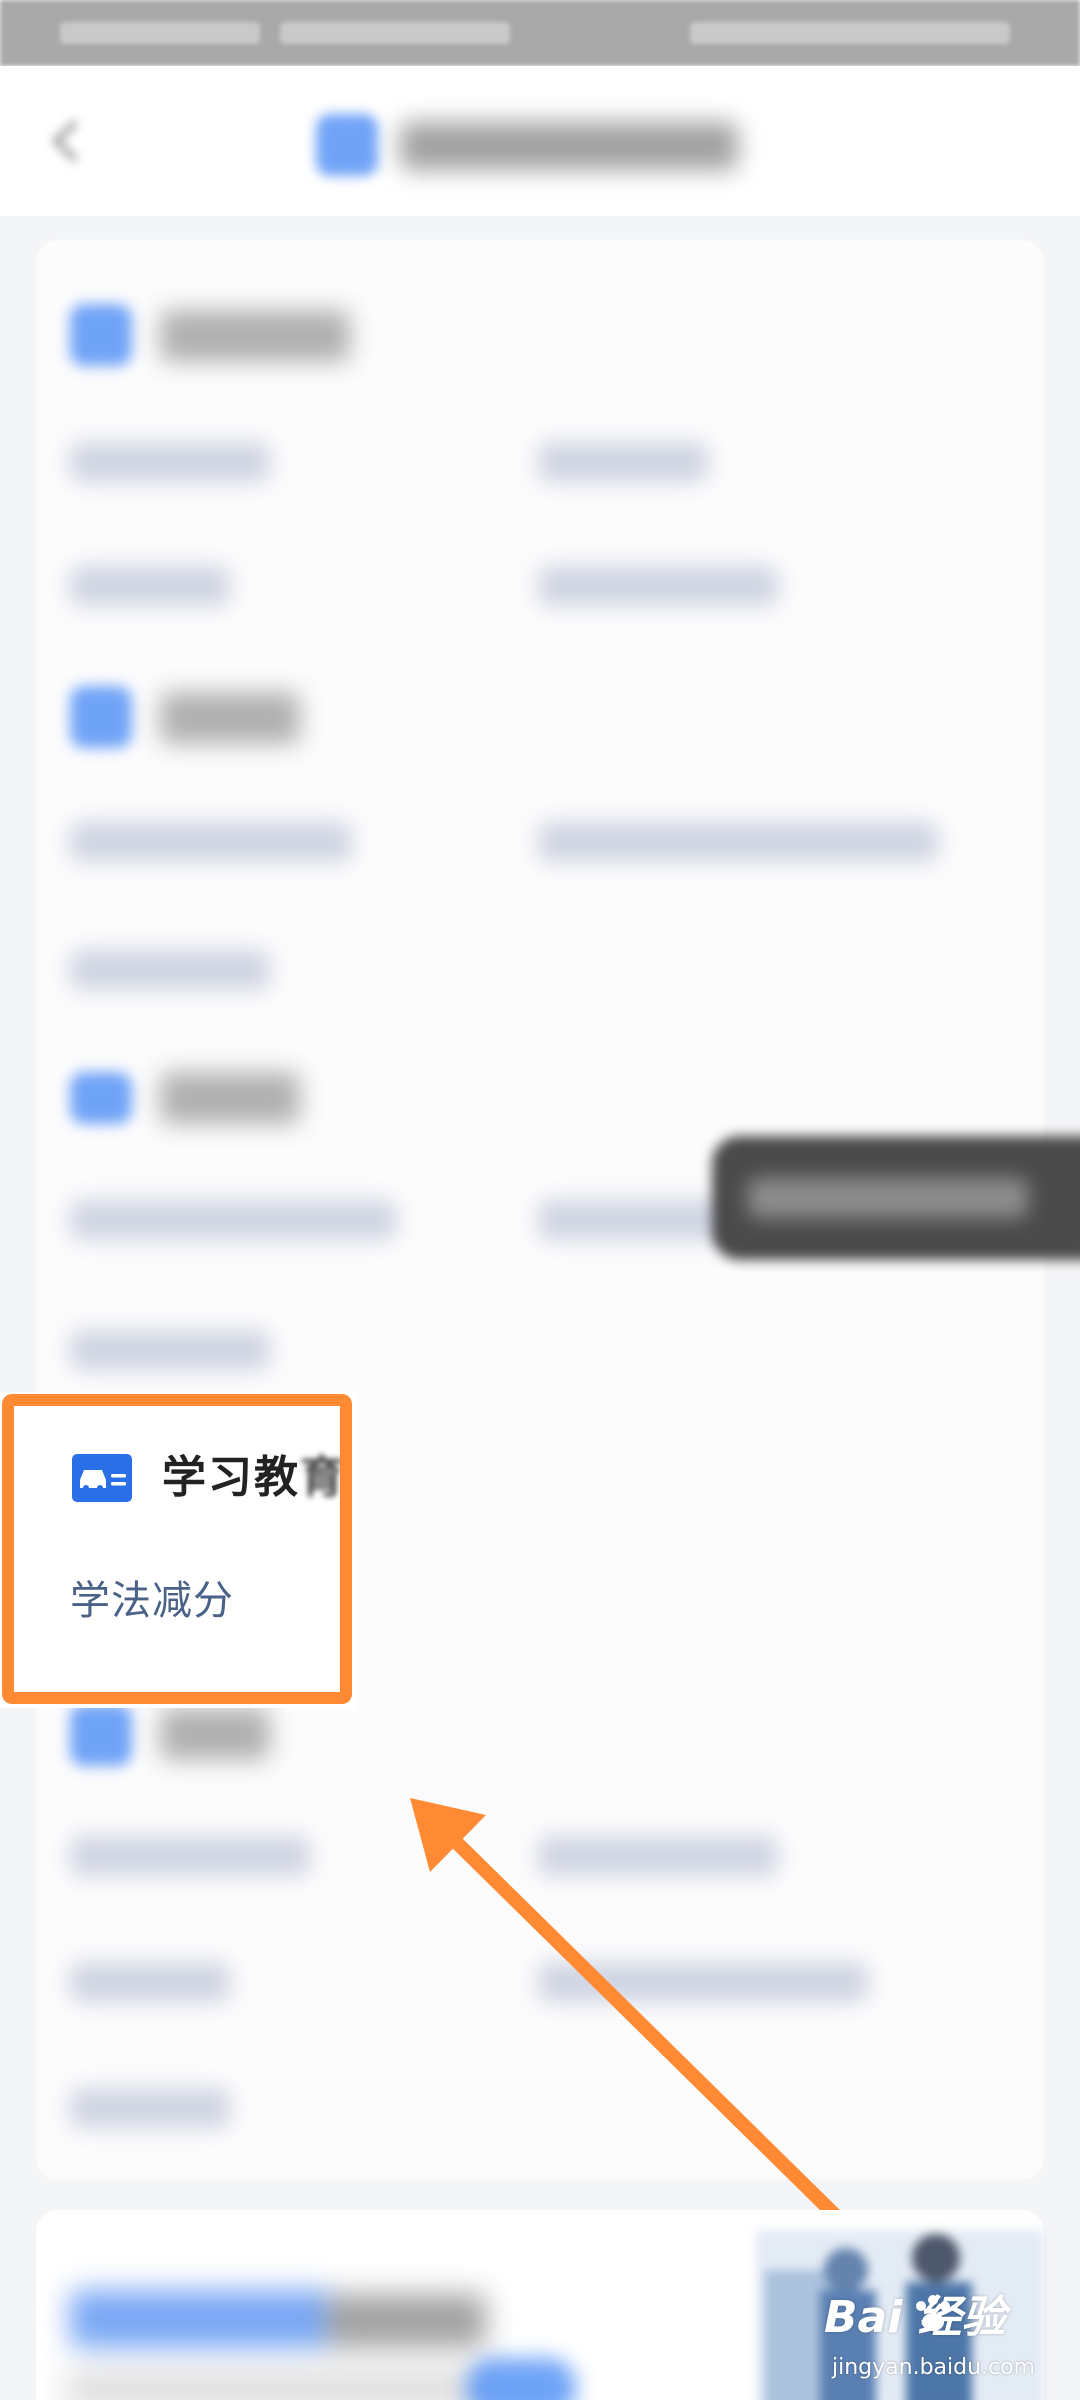 Image resolution: width=1080 pixels, height=2400 pixels. I want to click on floating-action-button, so click(896, 1198).